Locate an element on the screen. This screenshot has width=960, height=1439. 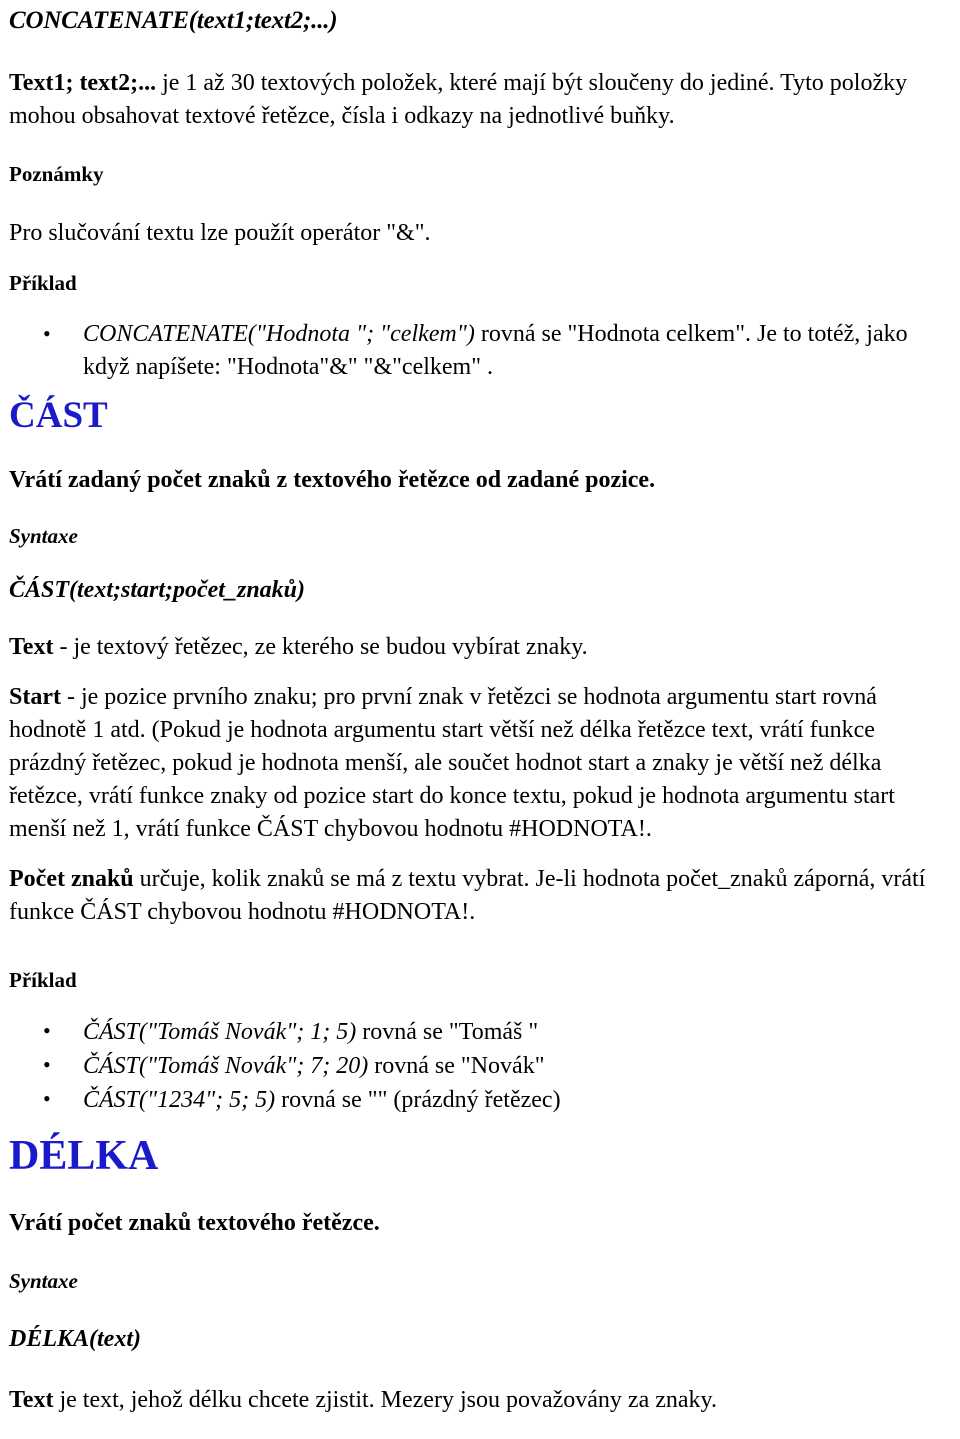
cast-arg-start-label: Start is located at coordinates (35, 697).